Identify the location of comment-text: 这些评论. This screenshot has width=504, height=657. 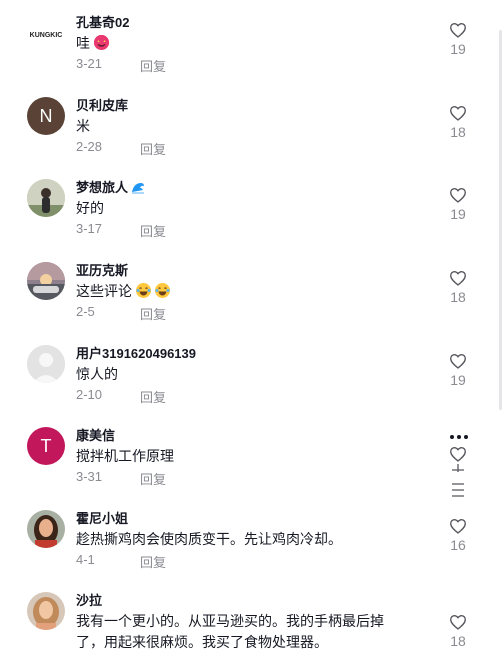
(123, 292).